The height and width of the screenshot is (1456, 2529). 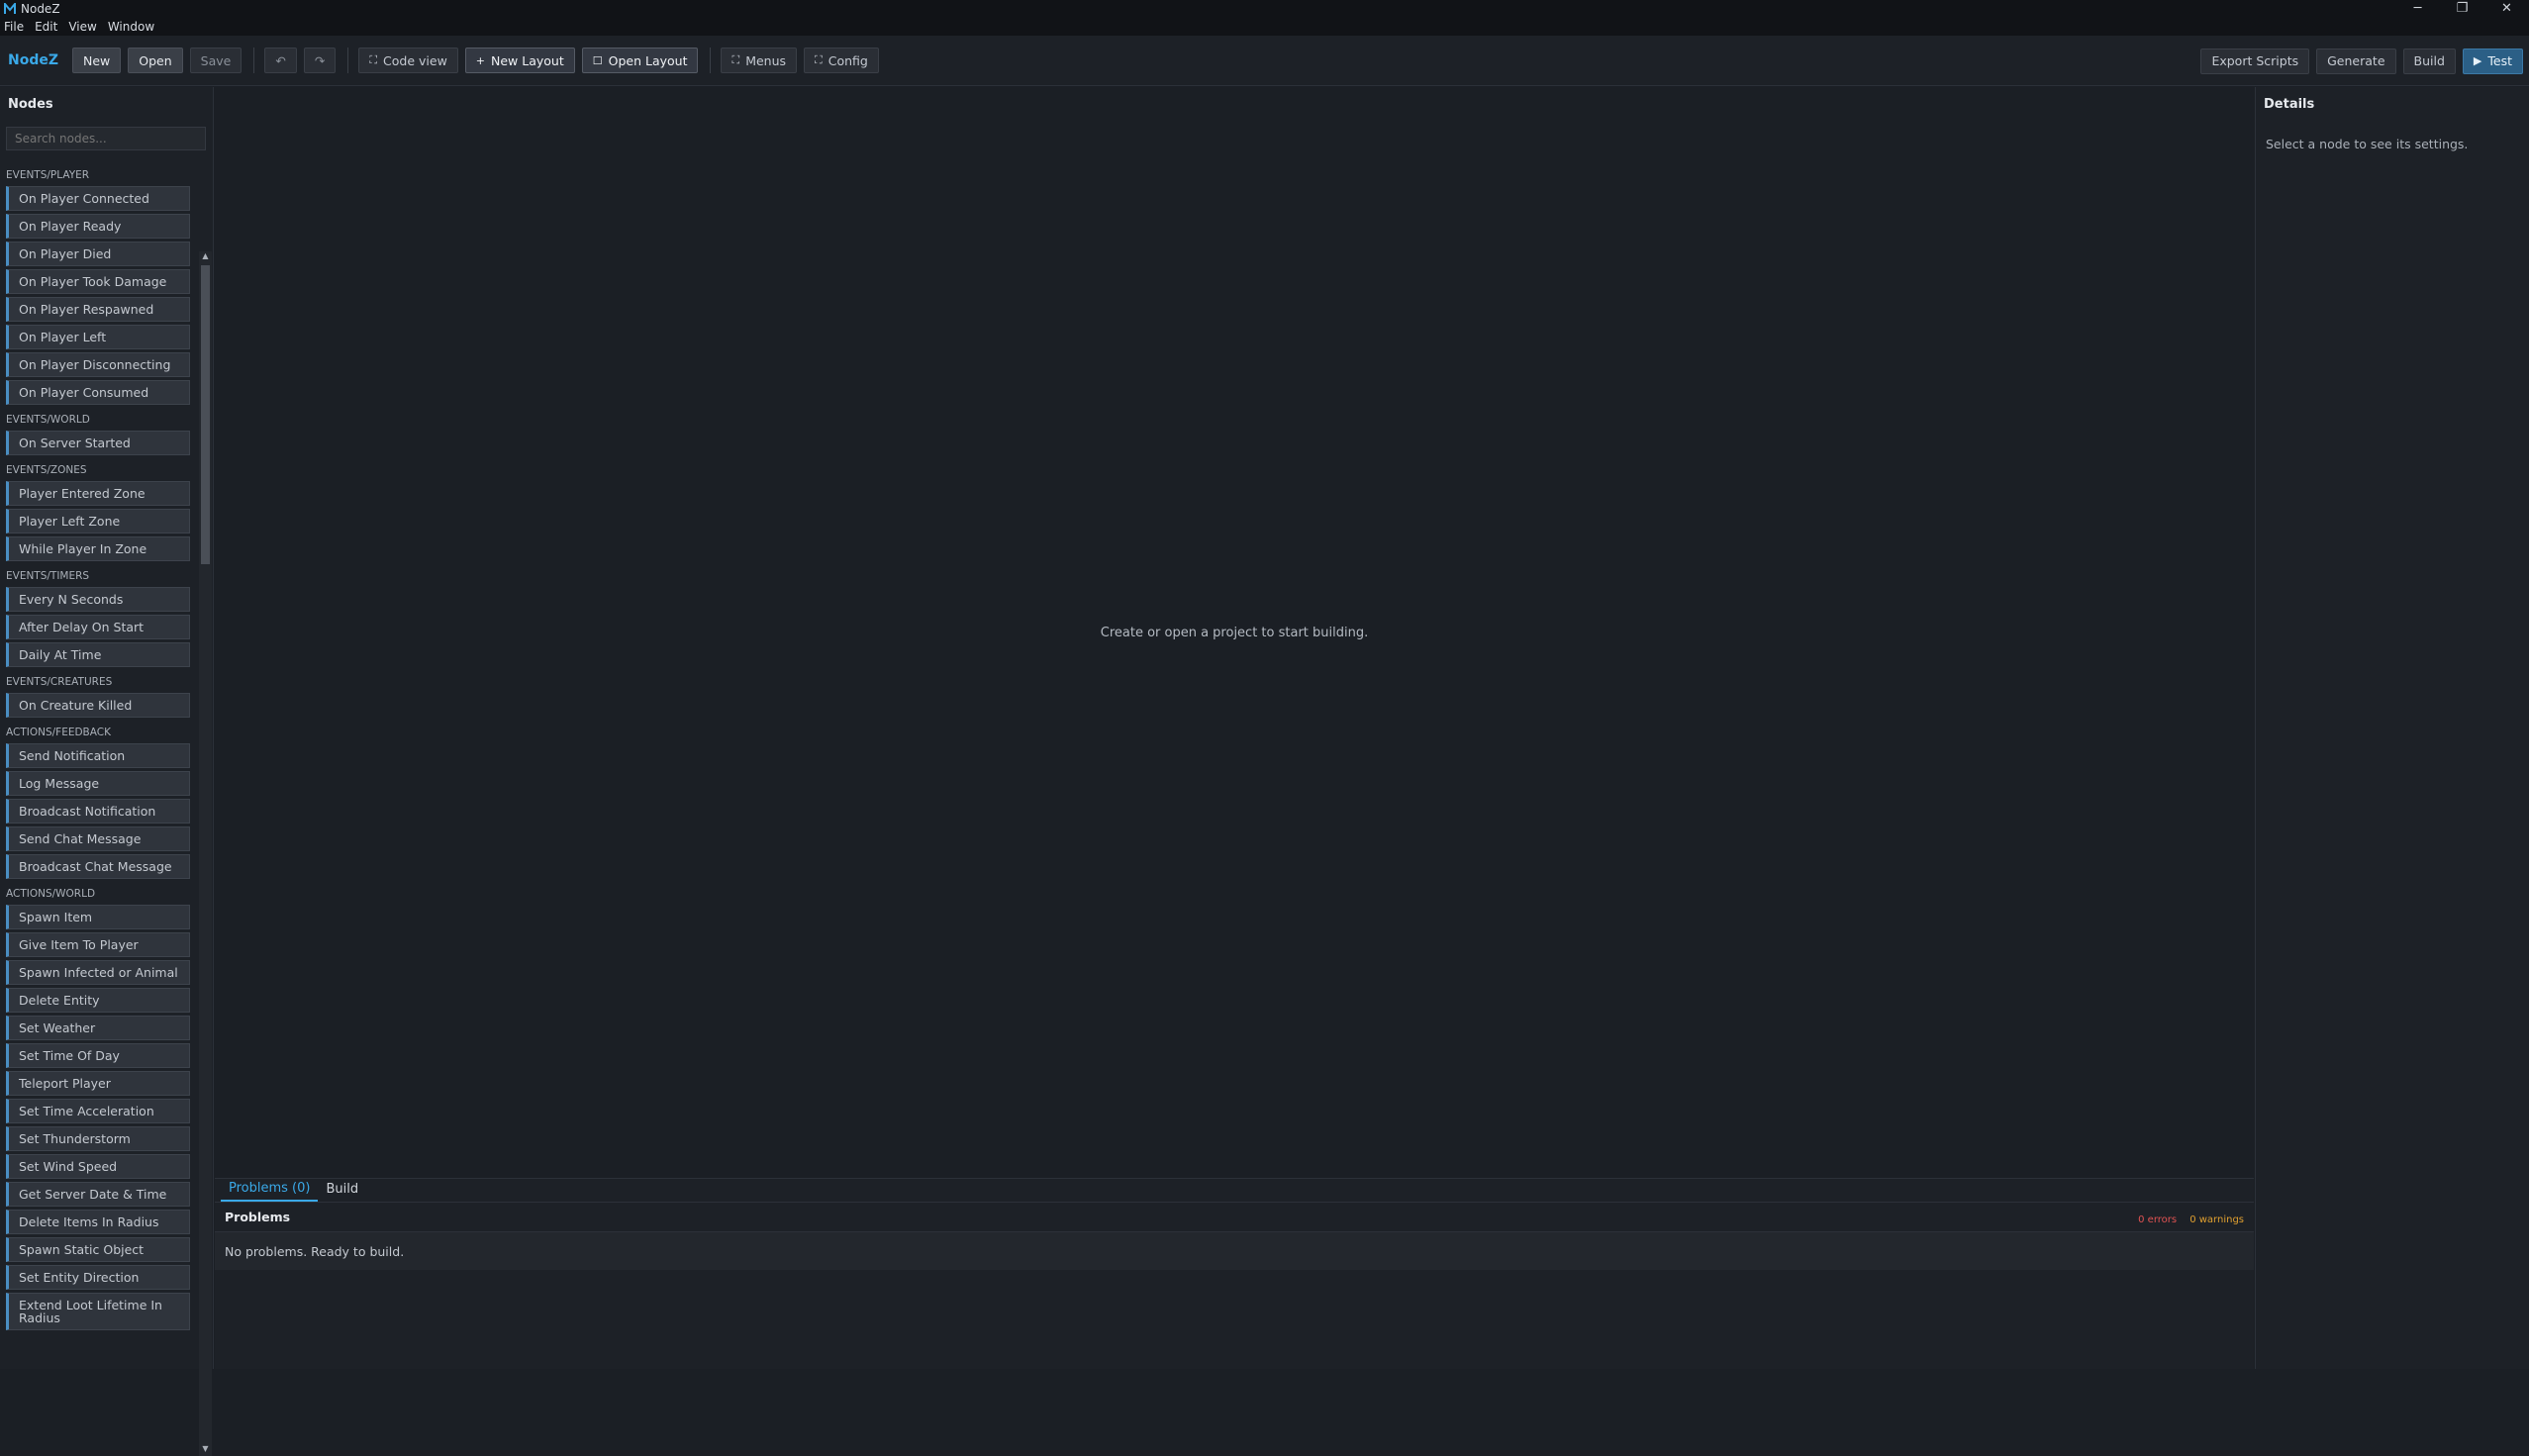 I want to click on node-item: Set Wind Speed, so click(x=98, y=1166).